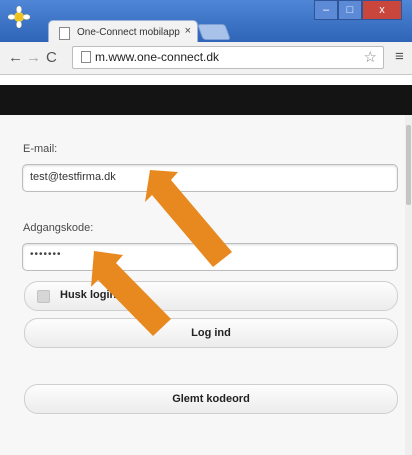 The image size is (412, 455). What do you see at coordinates (188, 218) in the screenshot?
I see `arrow-to-email-icon` at bounding box center [188, 218].